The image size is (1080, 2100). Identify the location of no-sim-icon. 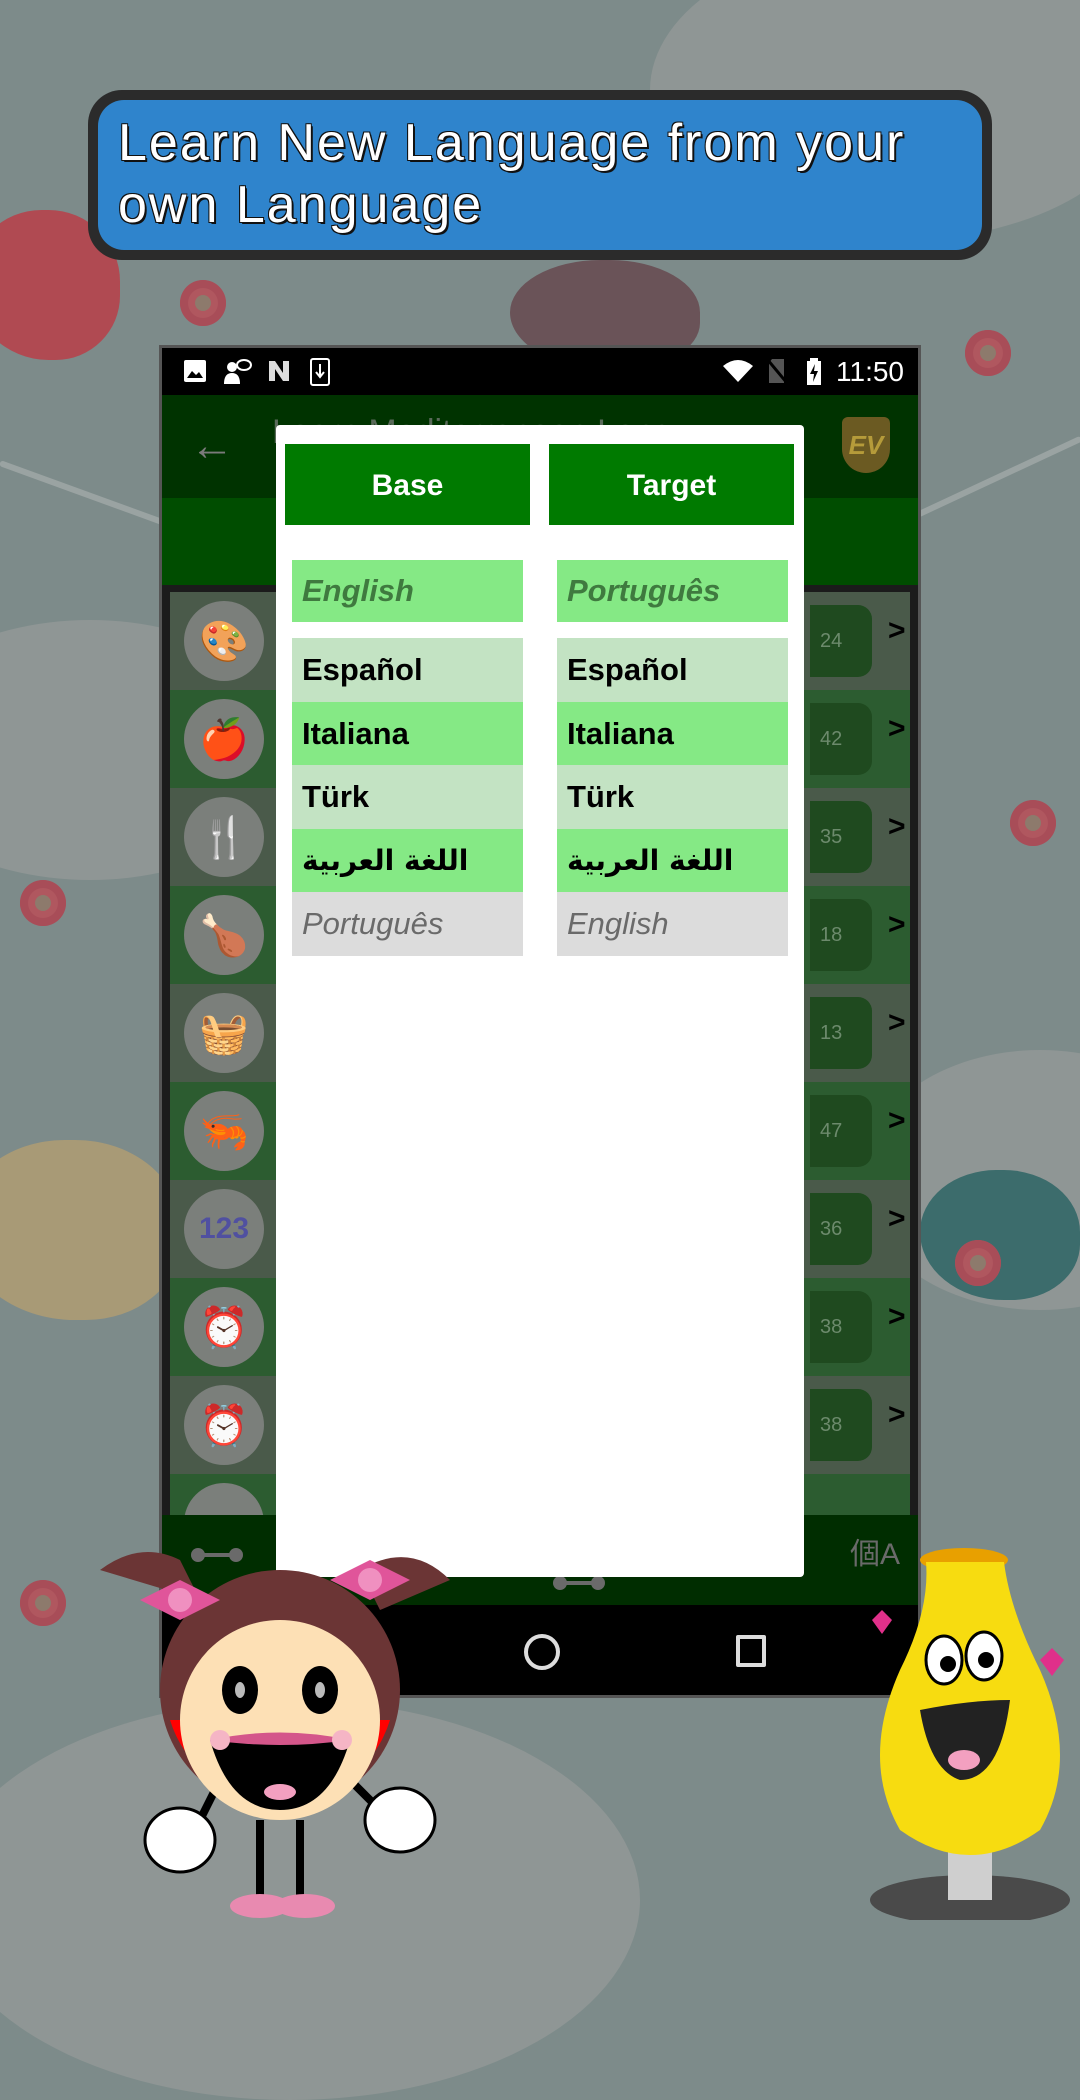
(777, 371).